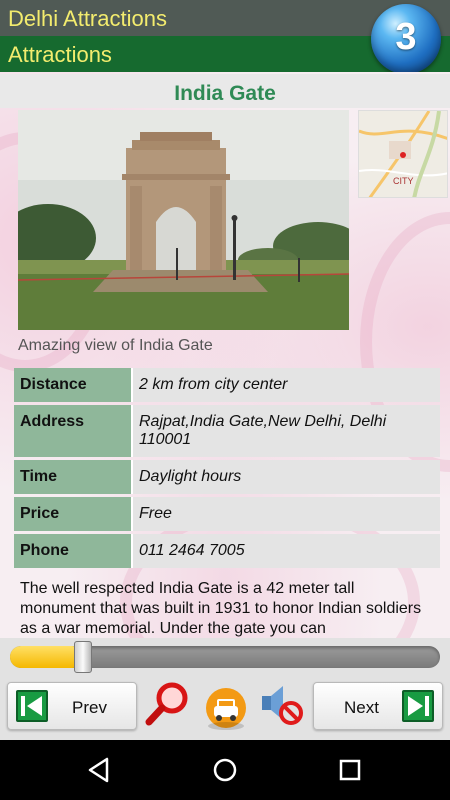 The width and height of the screenshot is (450, 800). What do you see at coordinates (32, 706) in the screenshot?
I see `prev-icon` at bounding box center [32, 706].